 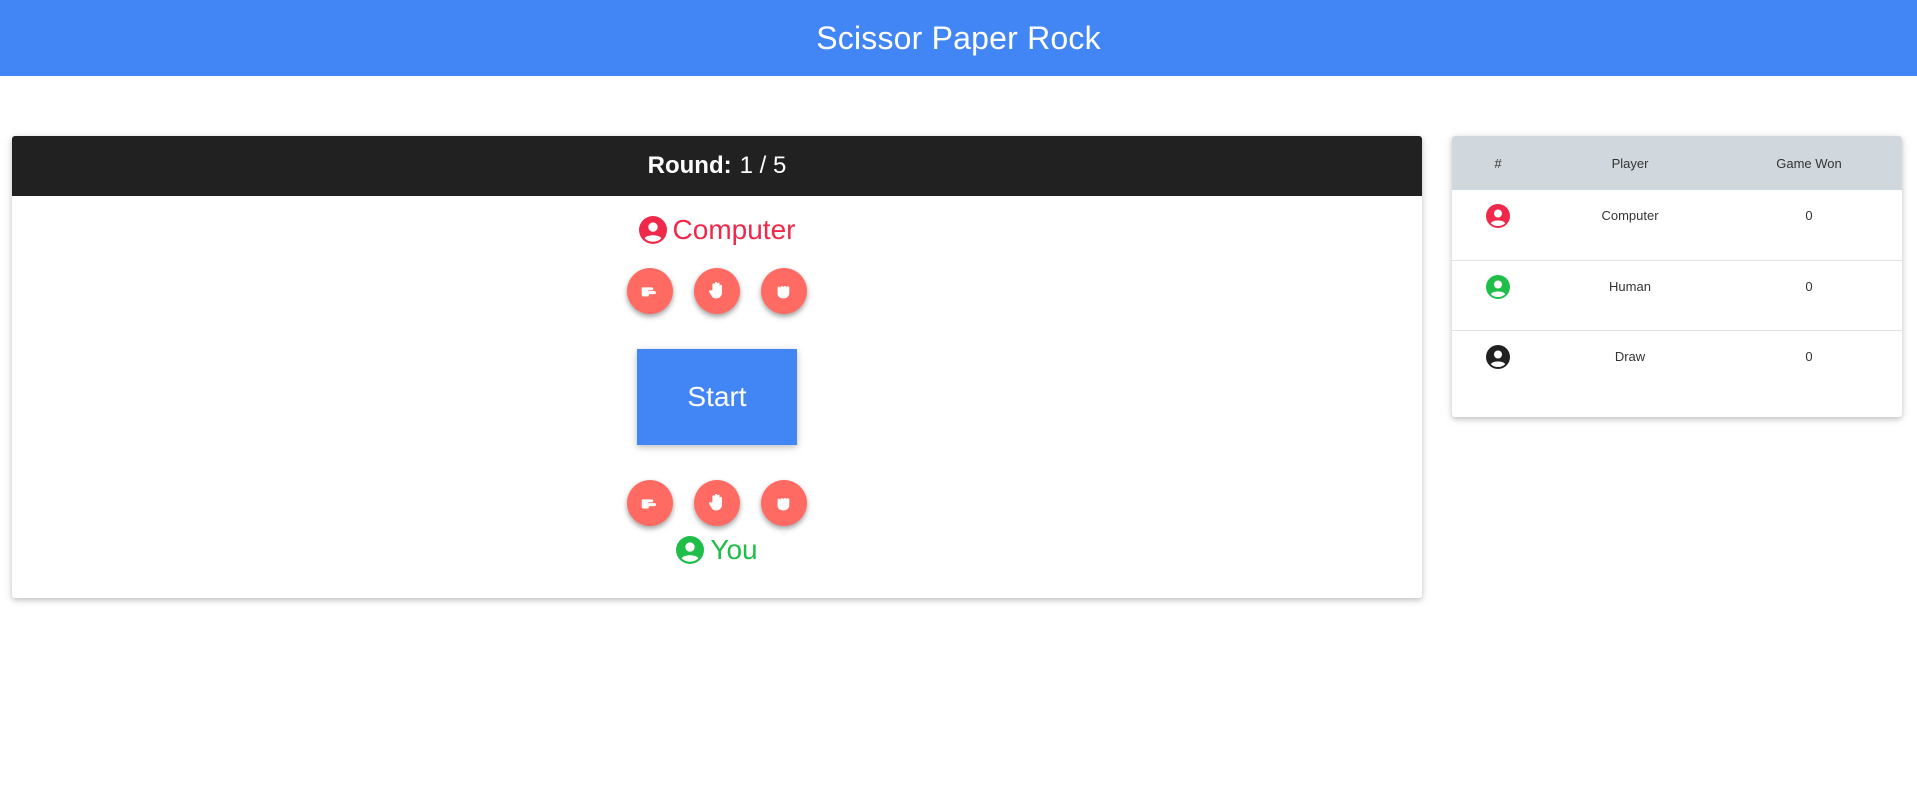 I want to click on player-paper-button, so click(x=717, y=503).